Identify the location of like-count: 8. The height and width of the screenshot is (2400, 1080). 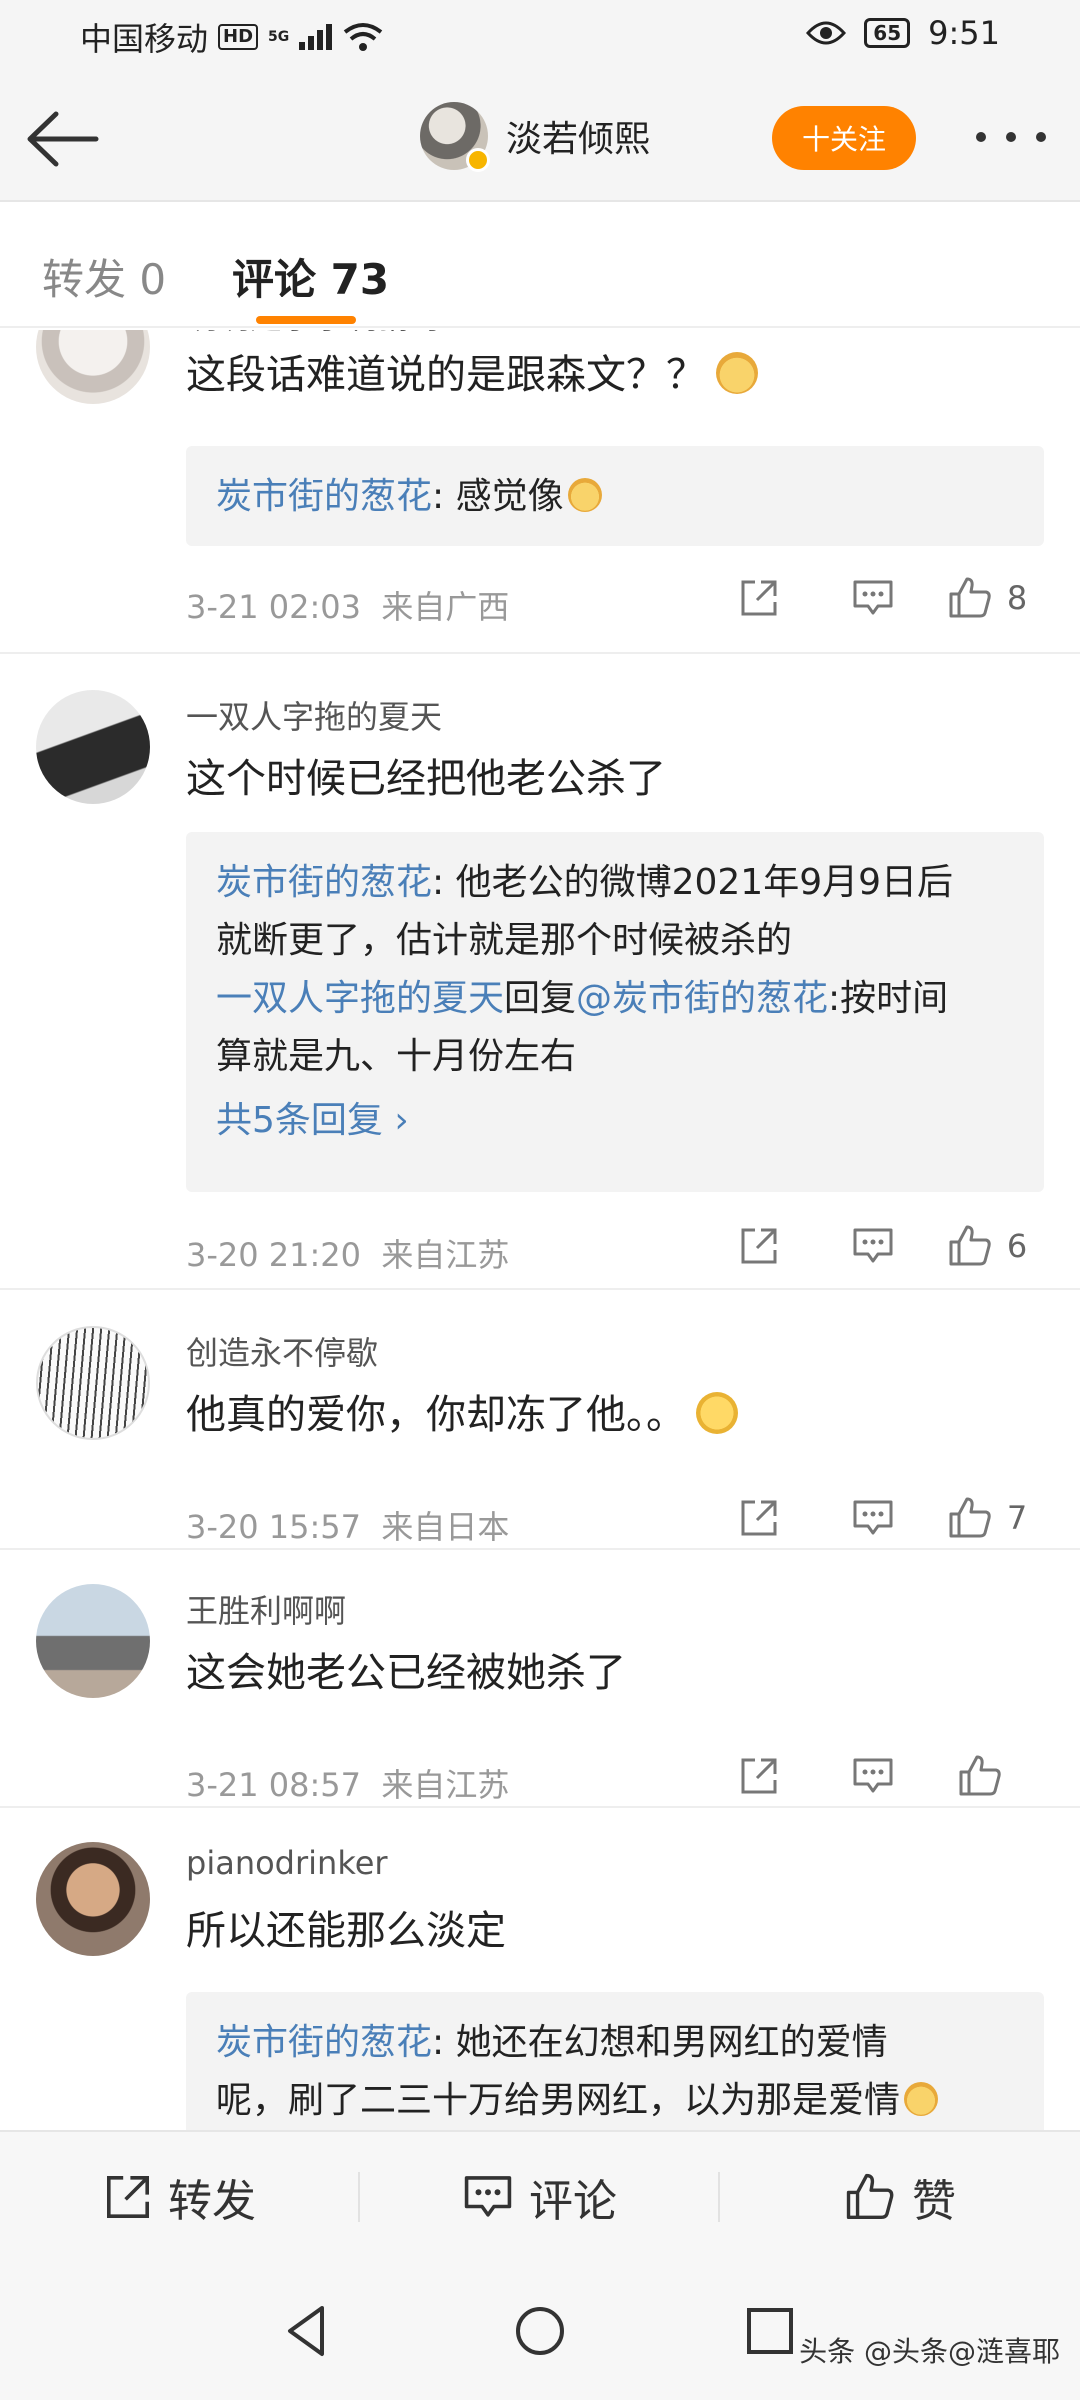
(1017, 598).